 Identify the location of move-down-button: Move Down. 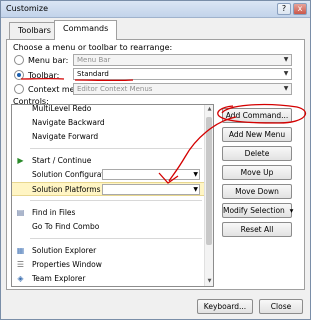
(257, 191).